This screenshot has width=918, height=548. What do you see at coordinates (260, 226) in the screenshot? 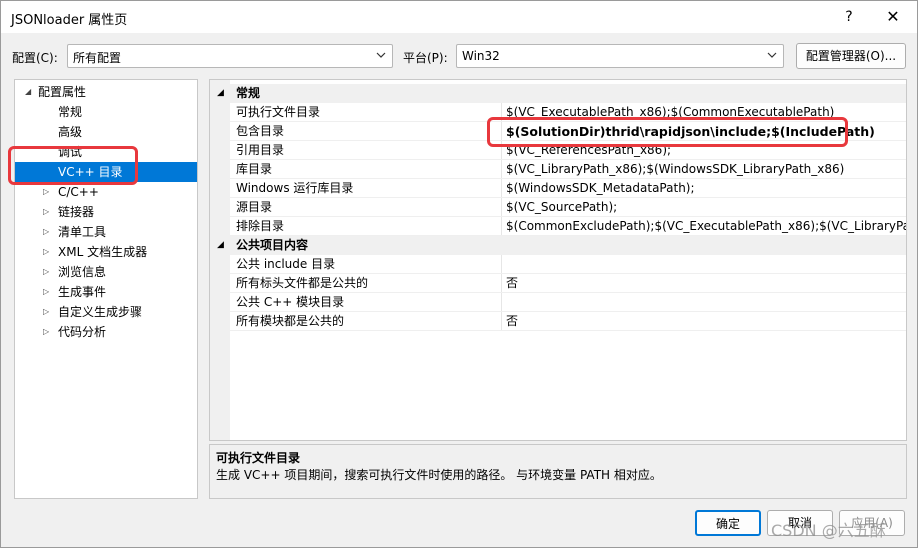
I see `property-name: 排除目录` at bounding box center [260, 226].